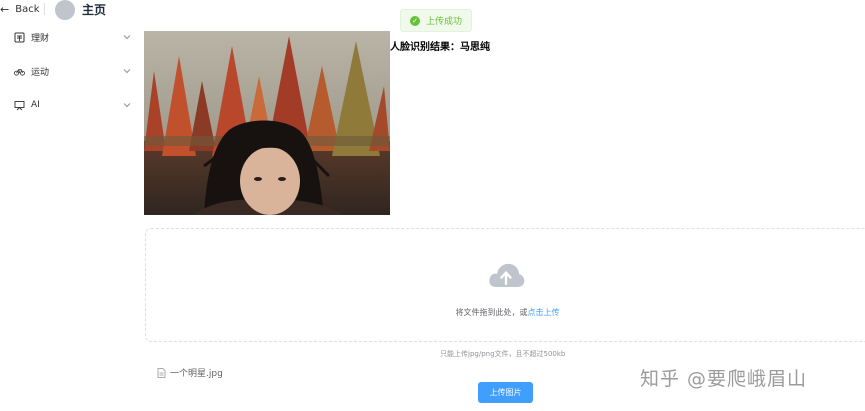 Image resolution: width=865 pixels, height=411 pixels. I want to click on click-upload-link: 点击上传, so click(544, 312).